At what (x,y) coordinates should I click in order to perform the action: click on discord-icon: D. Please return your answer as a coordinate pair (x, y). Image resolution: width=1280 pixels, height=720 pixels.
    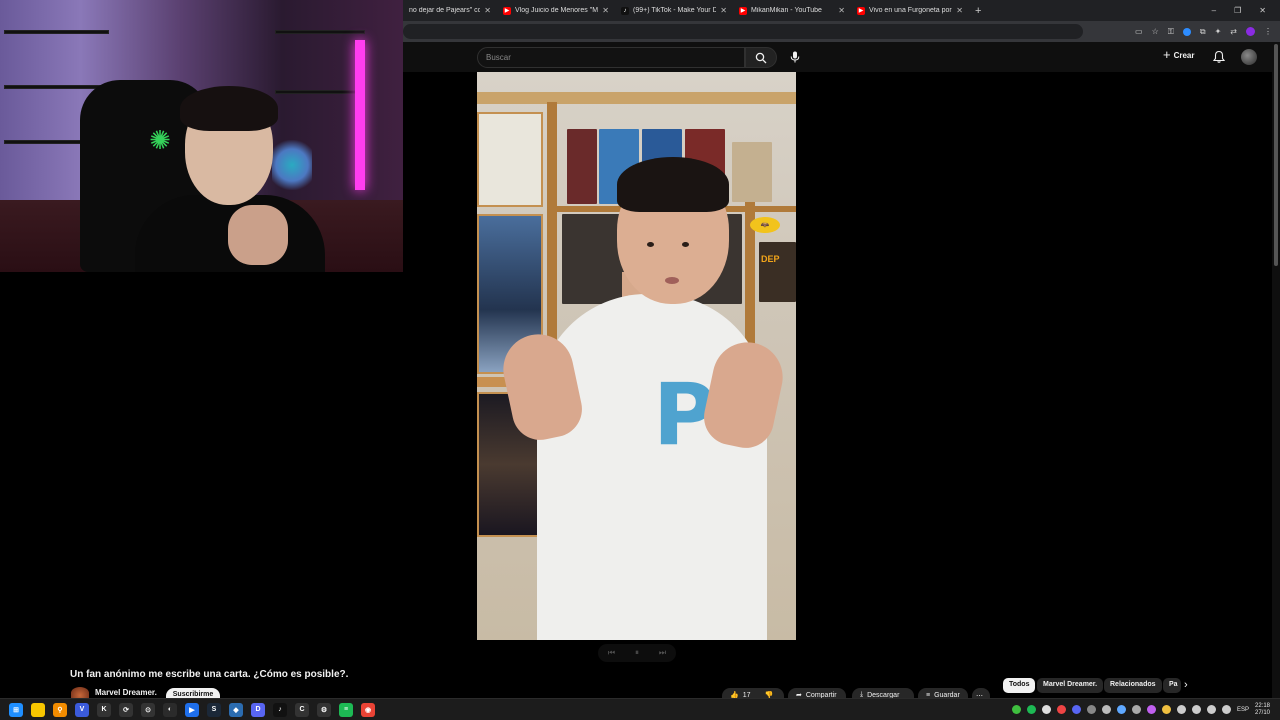
    Looking at the image, I should click on (258, 709).